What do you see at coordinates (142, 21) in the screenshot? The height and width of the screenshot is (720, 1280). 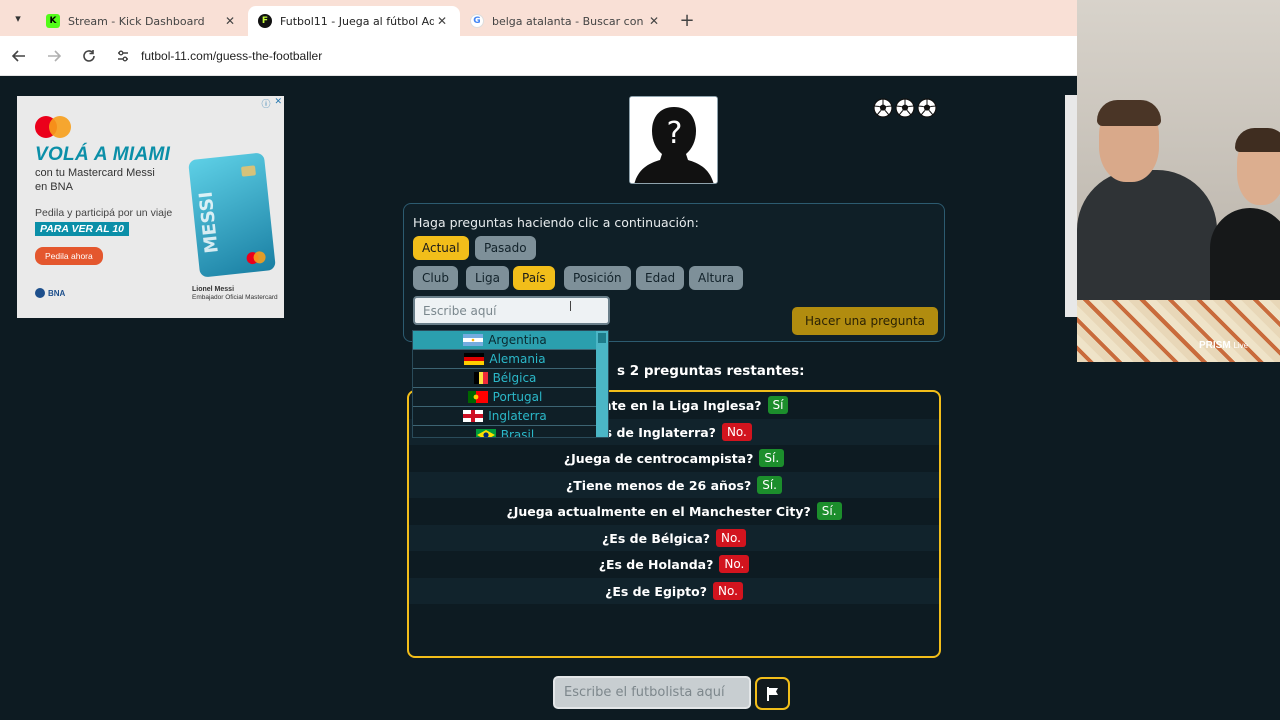 I see `tab-kick: K Stream - Kick Dashboard ✕` at bounding box center [142, 21].